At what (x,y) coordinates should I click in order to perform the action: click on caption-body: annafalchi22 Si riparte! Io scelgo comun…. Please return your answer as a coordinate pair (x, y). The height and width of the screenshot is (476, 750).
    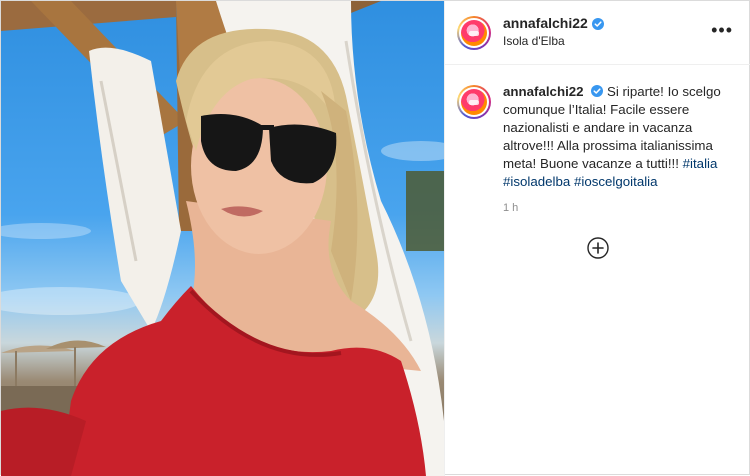
    Looking at the image, I should click on (617, 150).